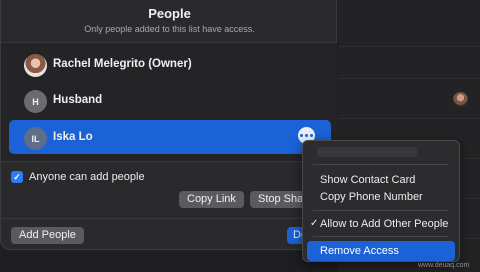 This screenshot has width=480, height=272. What do you see at coordinates (444, 265) in the screenshot?
I see `watermark: www.deuaq.com` at bounding box center [444, 265].